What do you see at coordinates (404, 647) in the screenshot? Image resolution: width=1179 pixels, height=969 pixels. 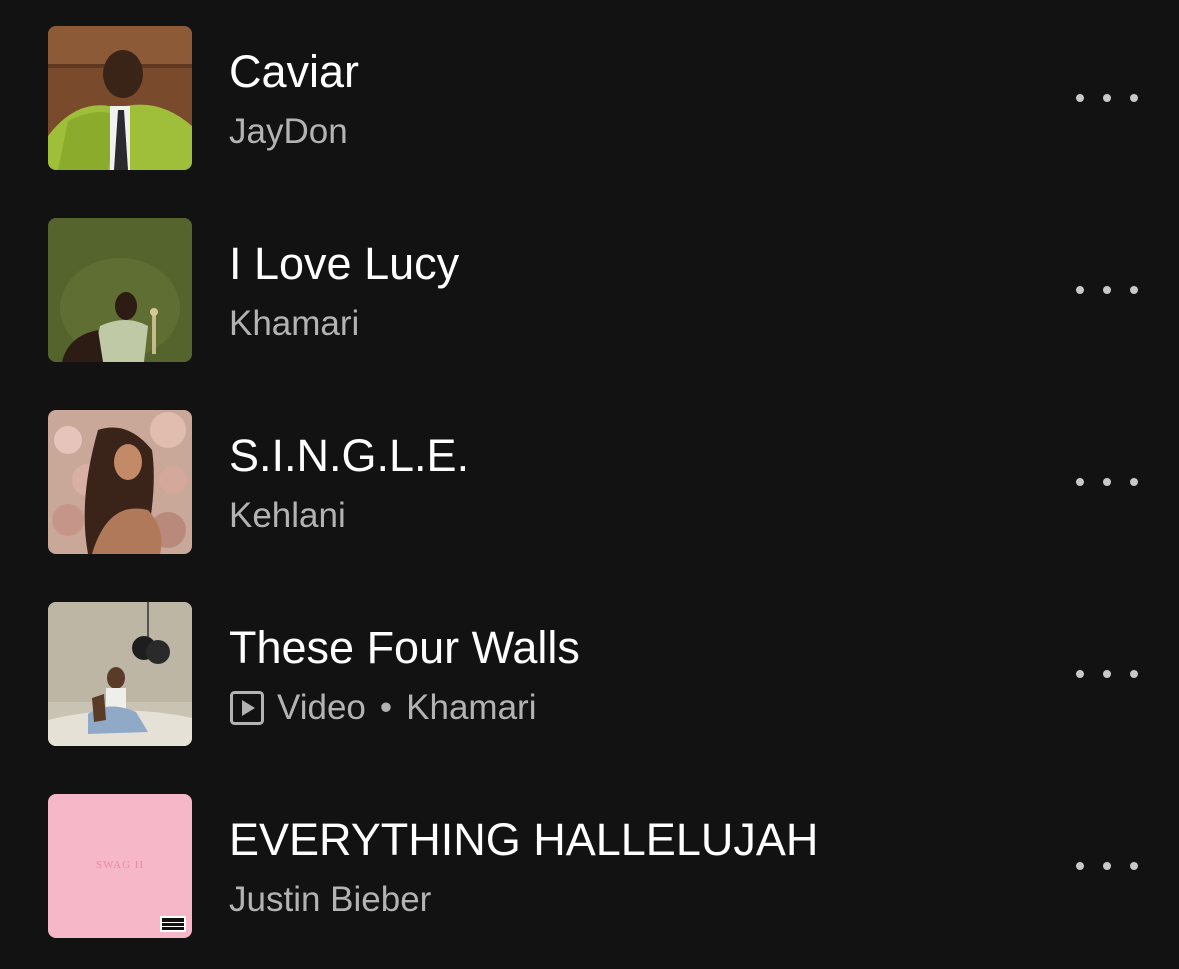 I see `track-title: These Four Walls` at bounding box center [404, 647].